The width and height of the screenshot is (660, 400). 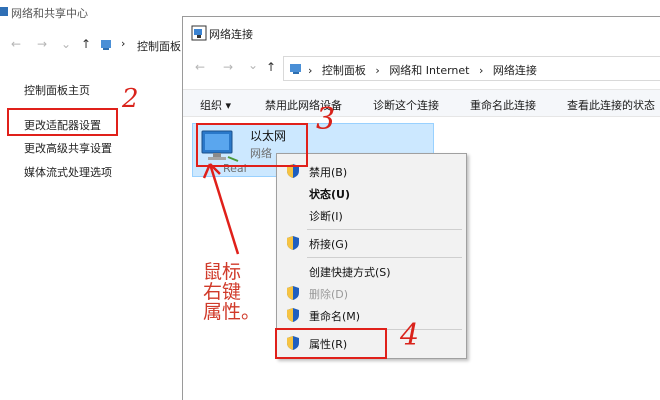 I want to click on annotation-number-2: 2, so click(x=130, y=99).